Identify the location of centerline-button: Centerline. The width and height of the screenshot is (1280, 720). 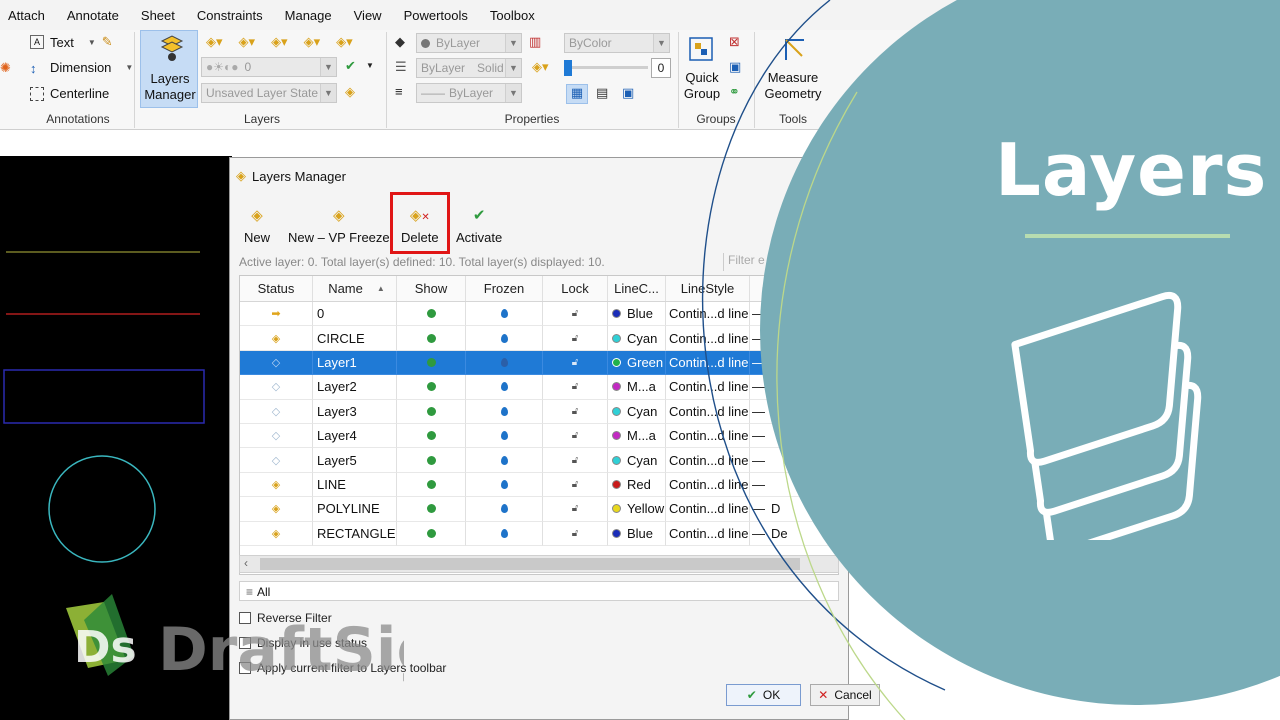
(69, 93).